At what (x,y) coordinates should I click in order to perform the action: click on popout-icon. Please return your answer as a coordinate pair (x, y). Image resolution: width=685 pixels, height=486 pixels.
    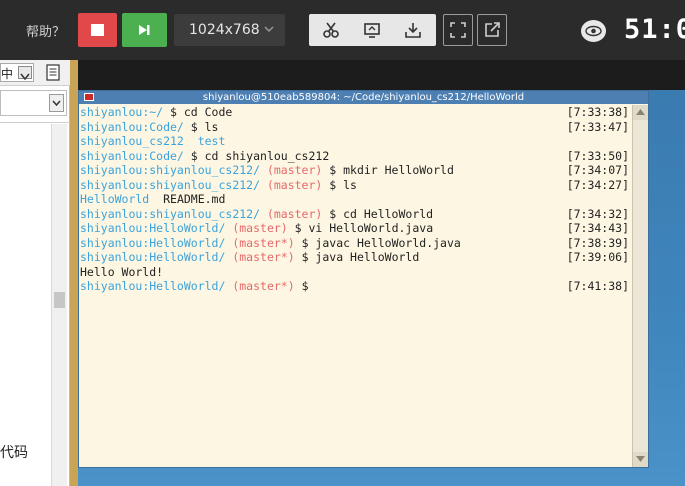
    Looking at the image, I should click on (492, 29).